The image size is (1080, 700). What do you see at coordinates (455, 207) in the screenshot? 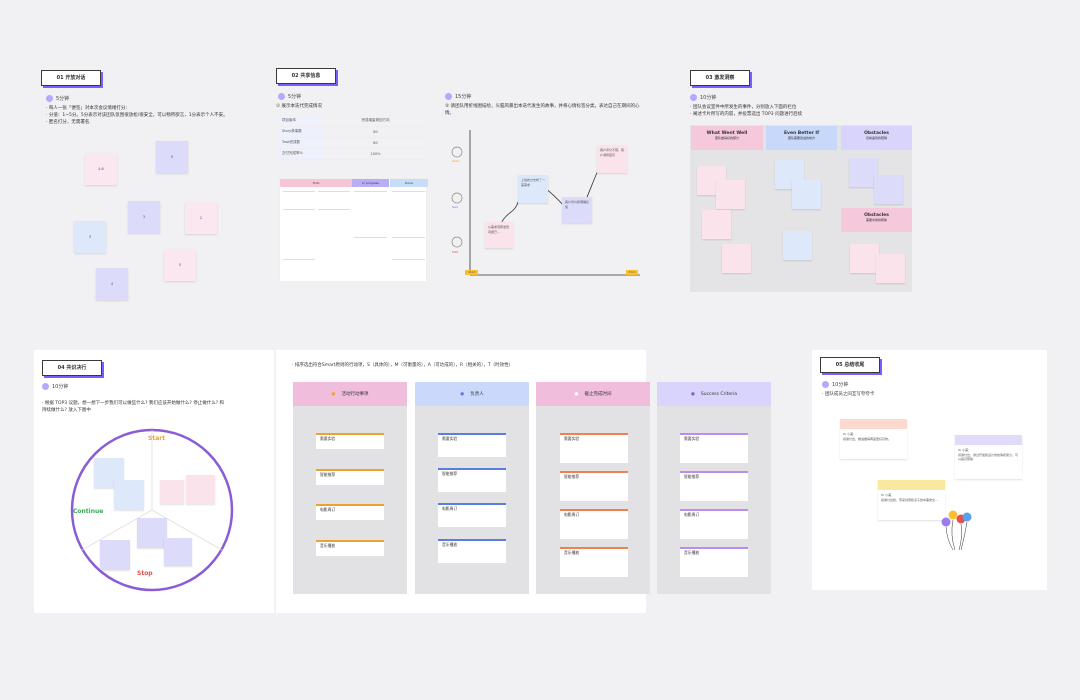
I see `sad-label: Sad` at bounding box center [455, 207].